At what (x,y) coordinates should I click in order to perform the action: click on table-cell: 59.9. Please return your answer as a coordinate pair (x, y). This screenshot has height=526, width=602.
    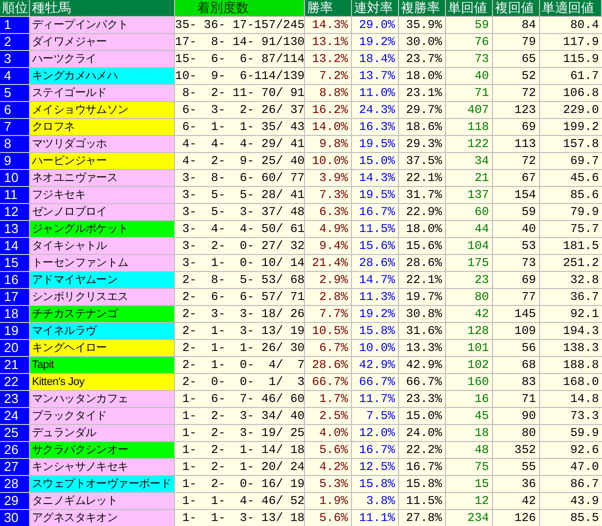
    Looking at the image, I should click on (571, 433).